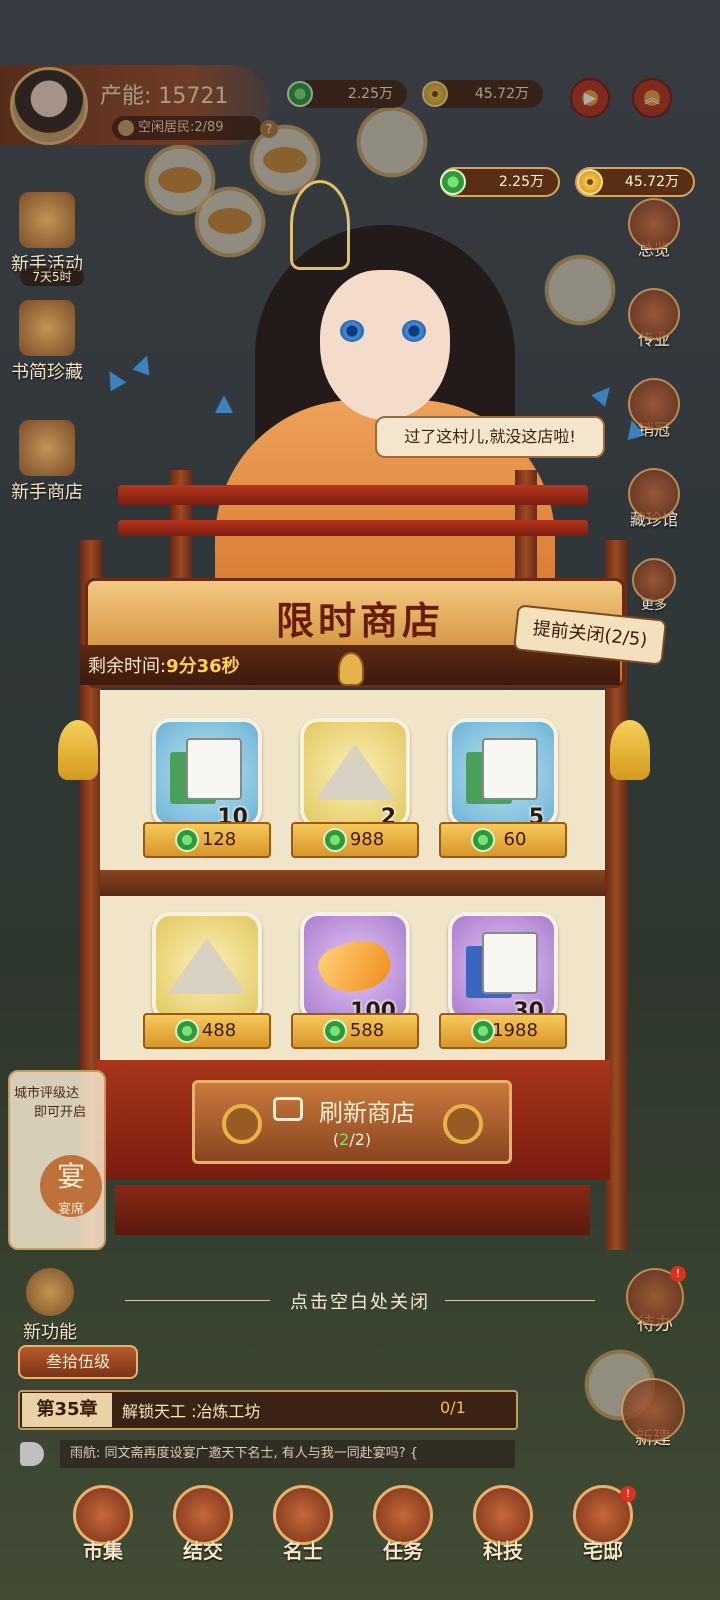 Image resolution: width=720 pixels, height=1600 pixels. I want to click on hairpin-ornament, so click(320, 225).